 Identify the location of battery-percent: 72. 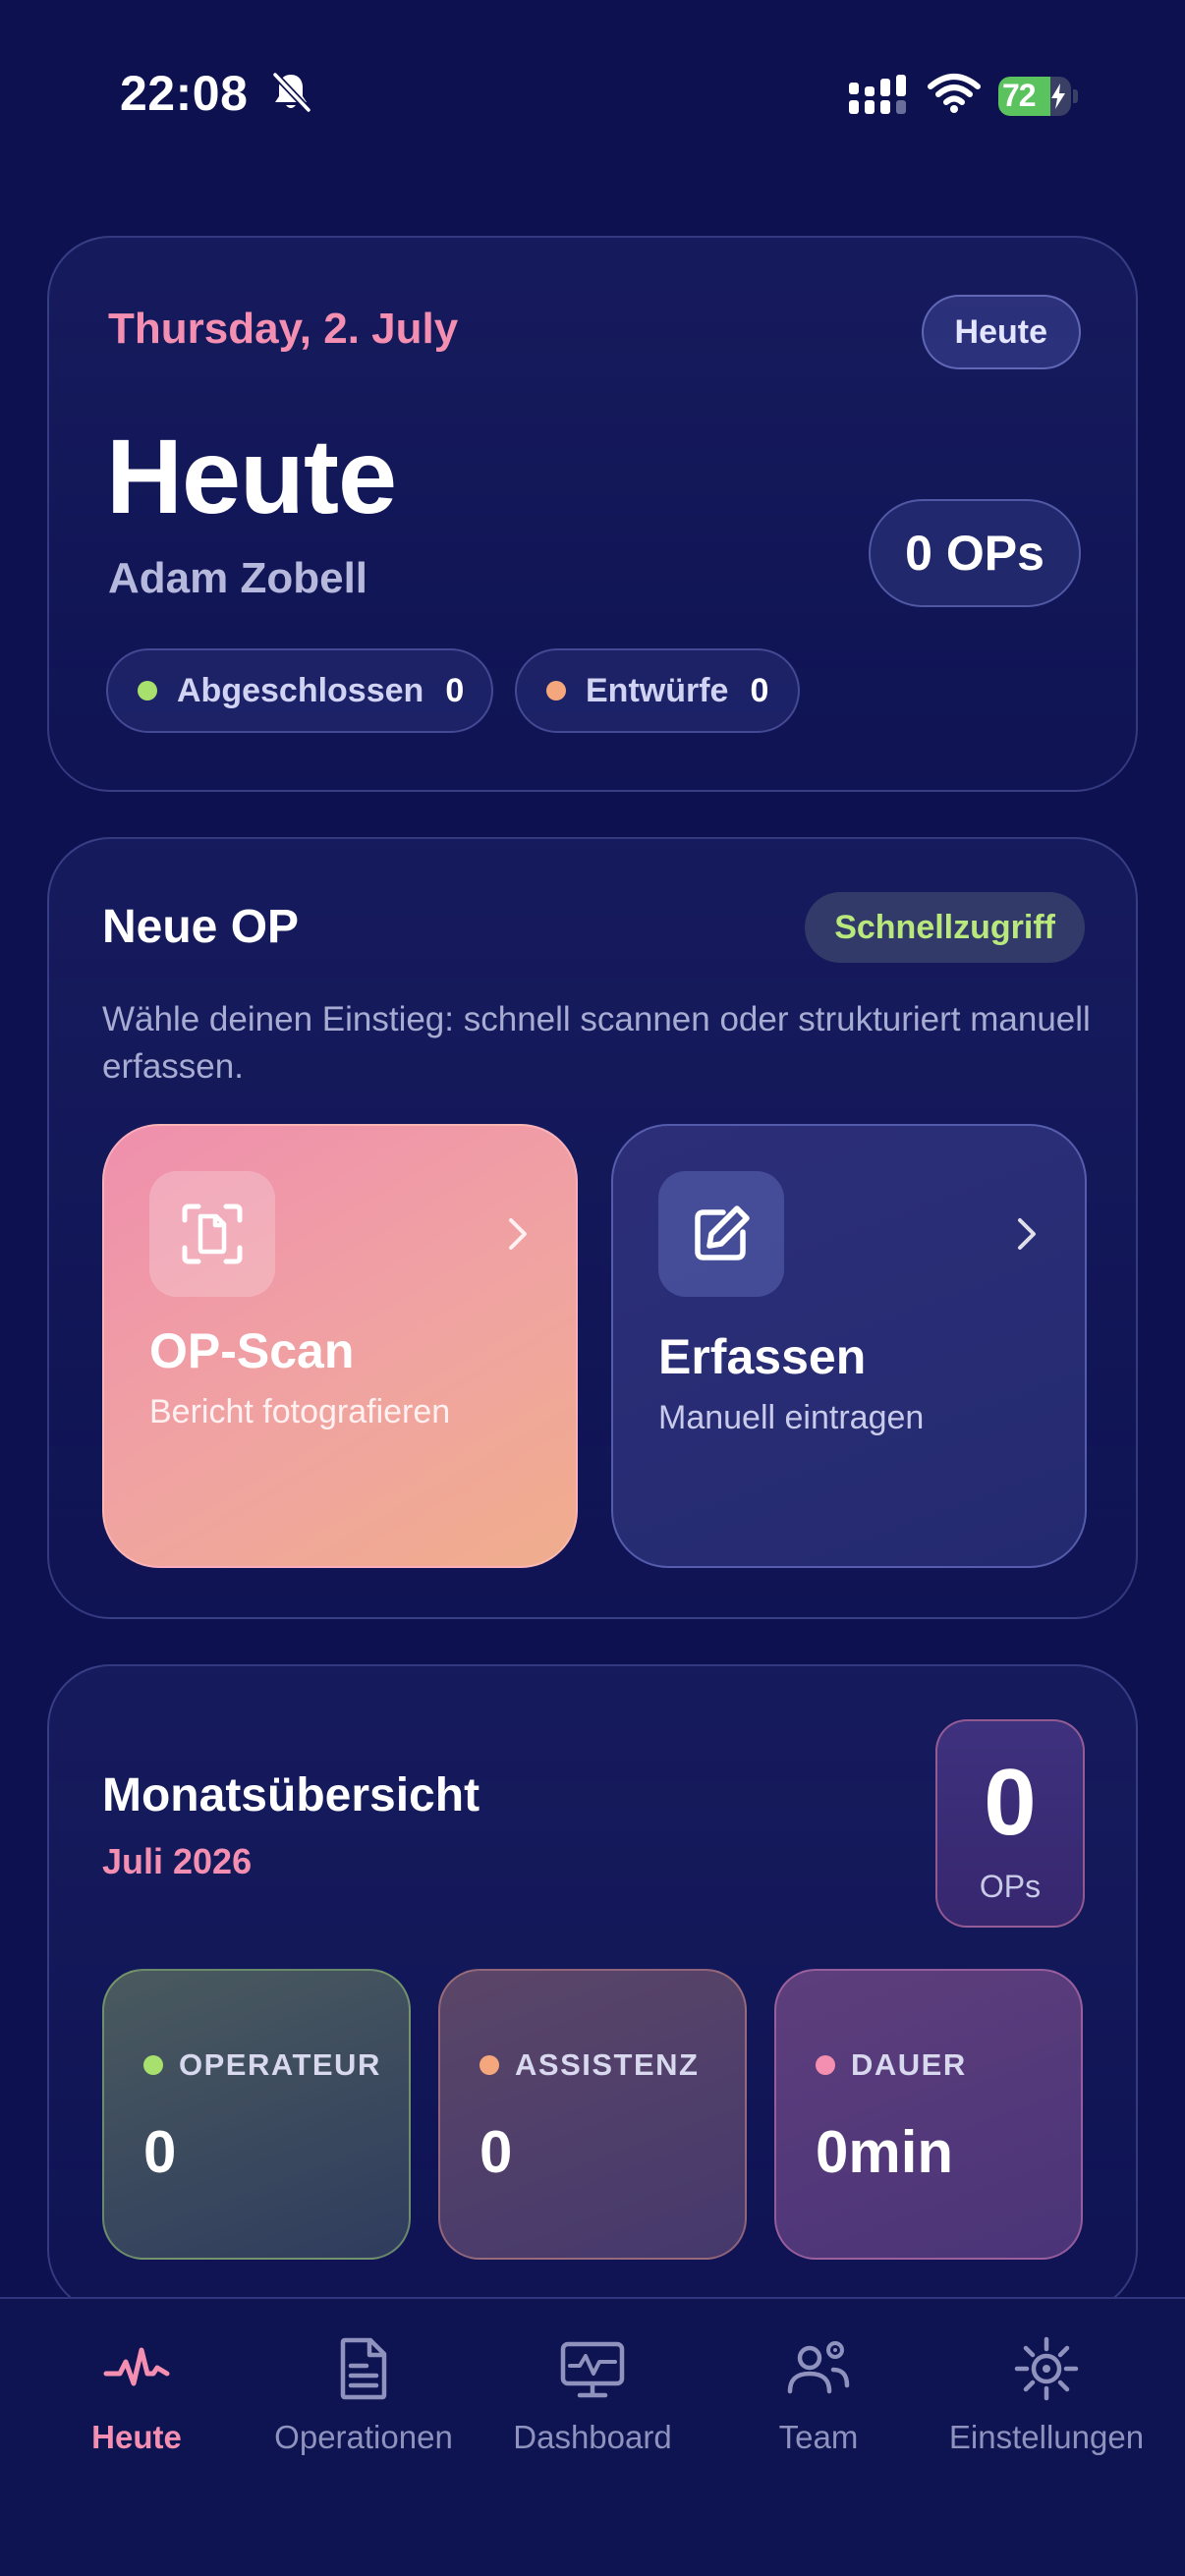
(1020, 95).